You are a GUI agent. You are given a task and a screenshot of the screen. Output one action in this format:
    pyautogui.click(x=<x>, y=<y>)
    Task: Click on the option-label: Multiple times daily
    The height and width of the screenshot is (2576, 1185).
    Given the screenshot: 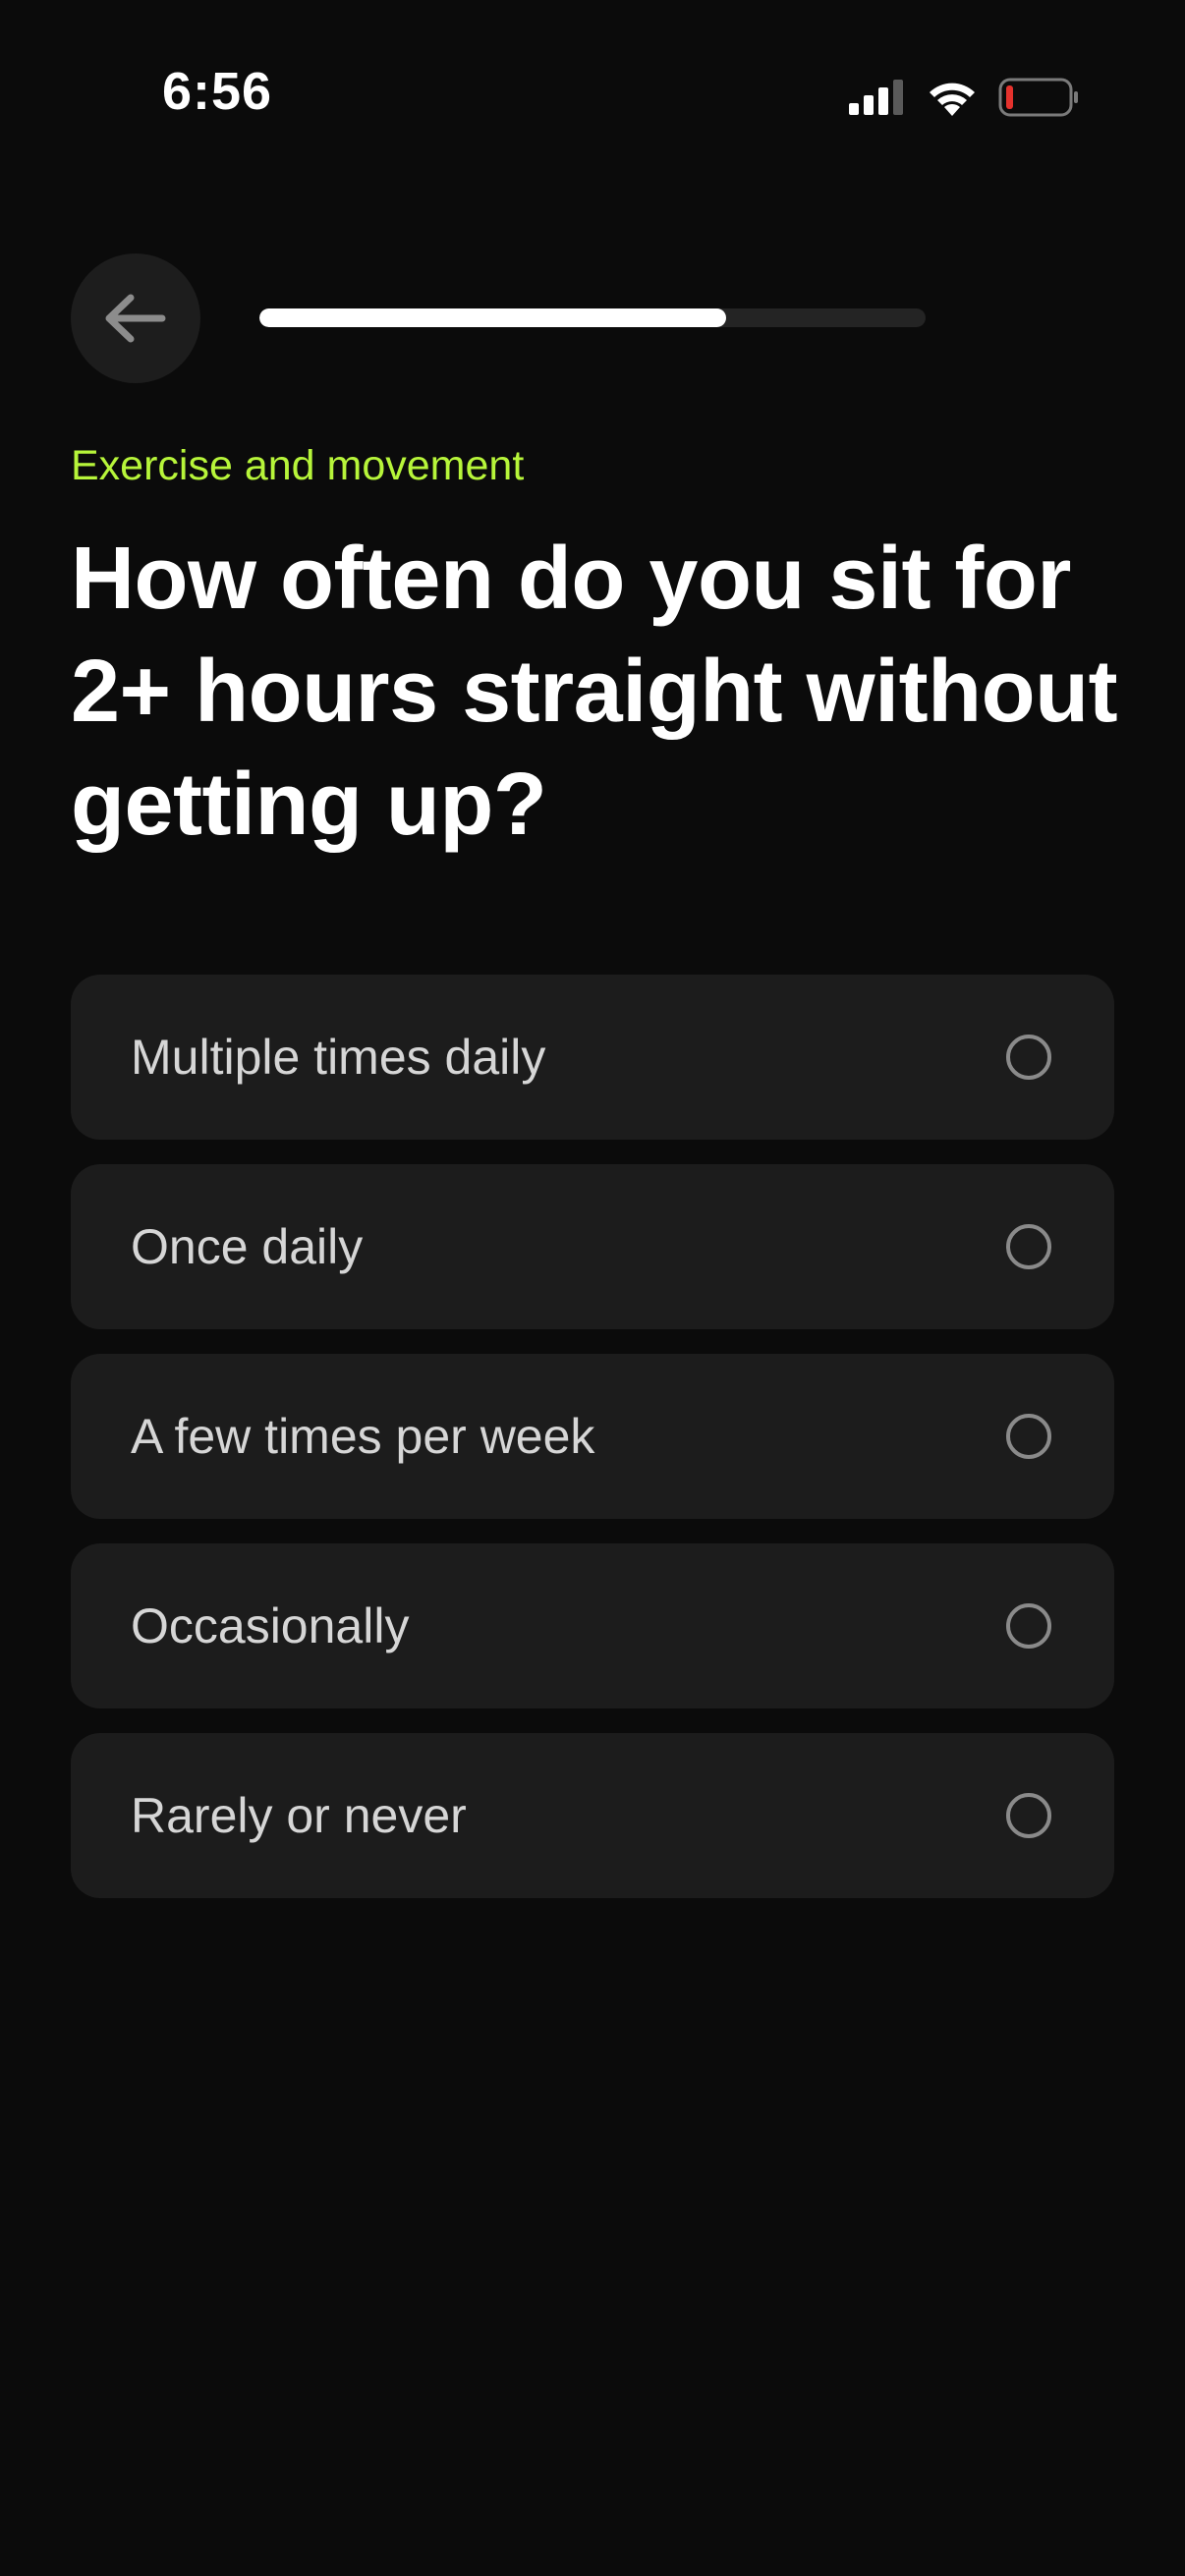 What is the action you would take?
    pyautogui.click(x=339, y=1057)
    